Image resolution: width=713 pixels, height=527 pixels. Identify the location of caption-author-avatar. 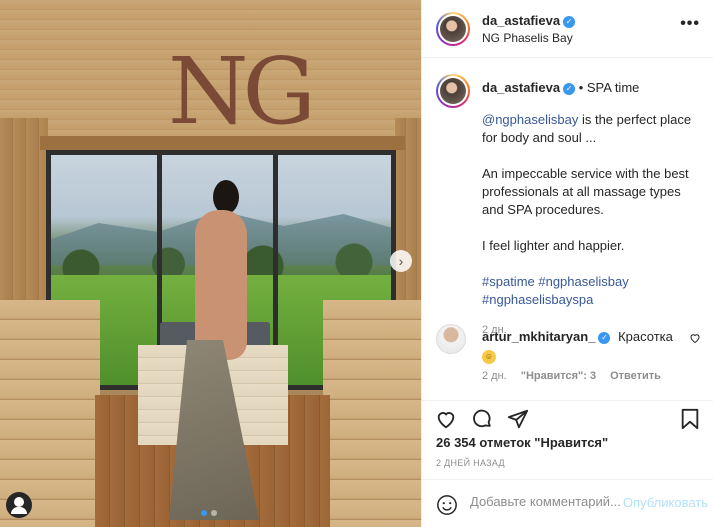
(453, 91).